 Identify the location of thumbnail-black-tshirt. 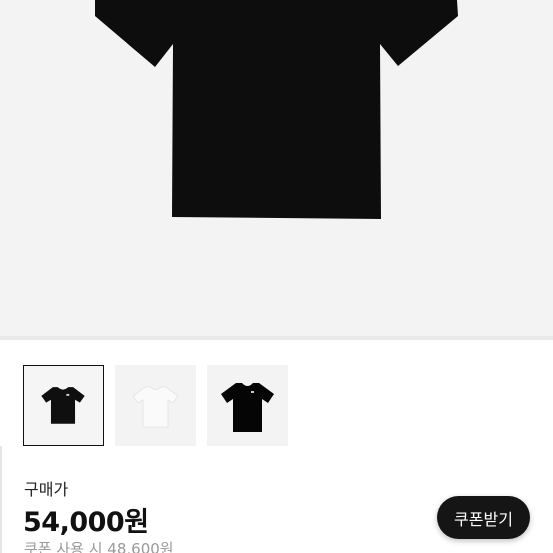
(63, 405).